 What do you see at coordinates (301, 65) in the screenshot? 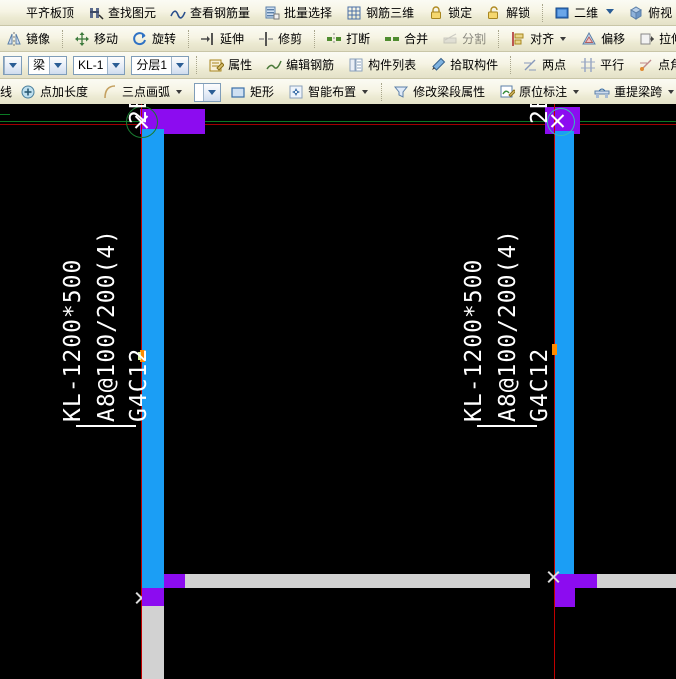
I see `edit-rebar-button: 编辑钢筋` at bounding box center [301, 65].